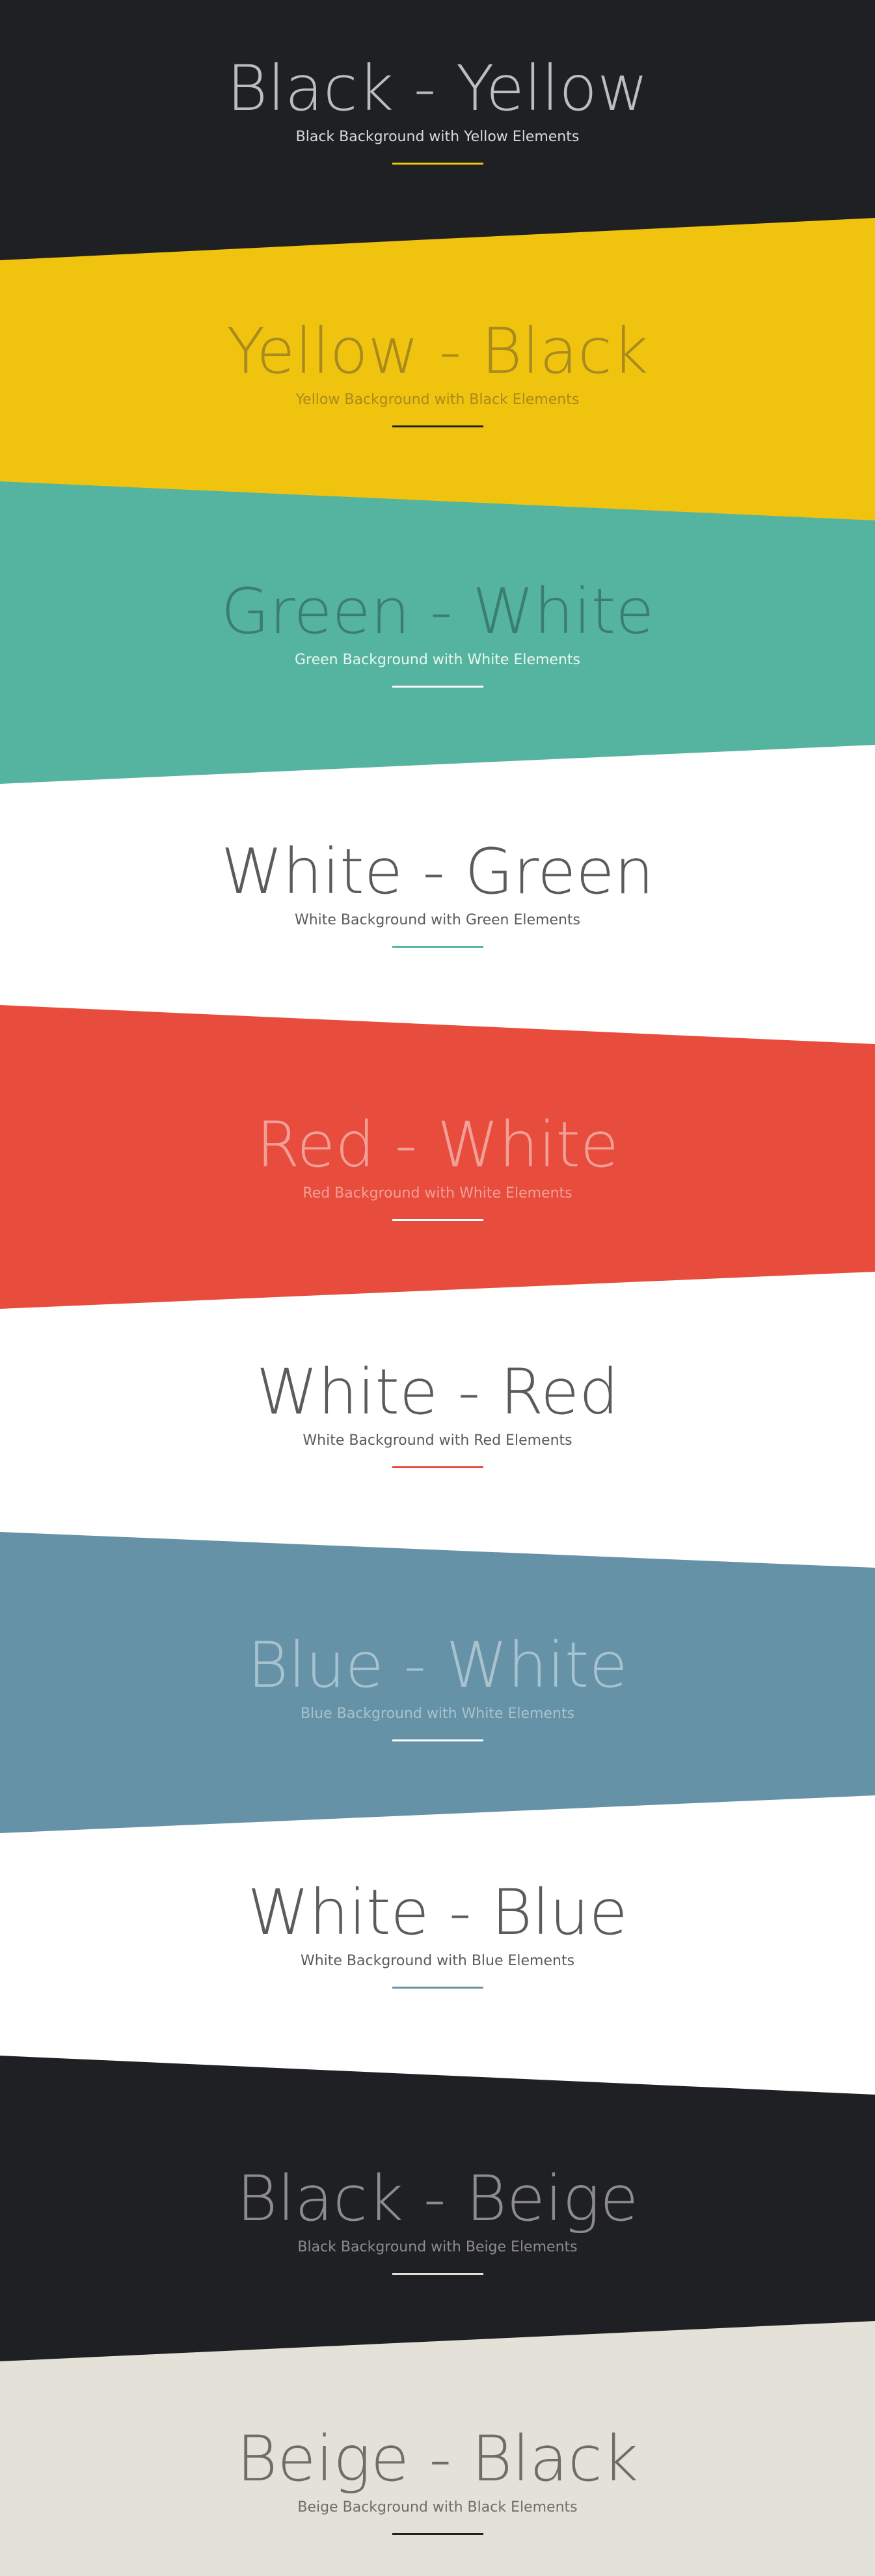 This screenshot has width=875, height=2576. Describe the element at coordinates (437, 611) in the screenshot. I see `section-title: Green - White` at that location.